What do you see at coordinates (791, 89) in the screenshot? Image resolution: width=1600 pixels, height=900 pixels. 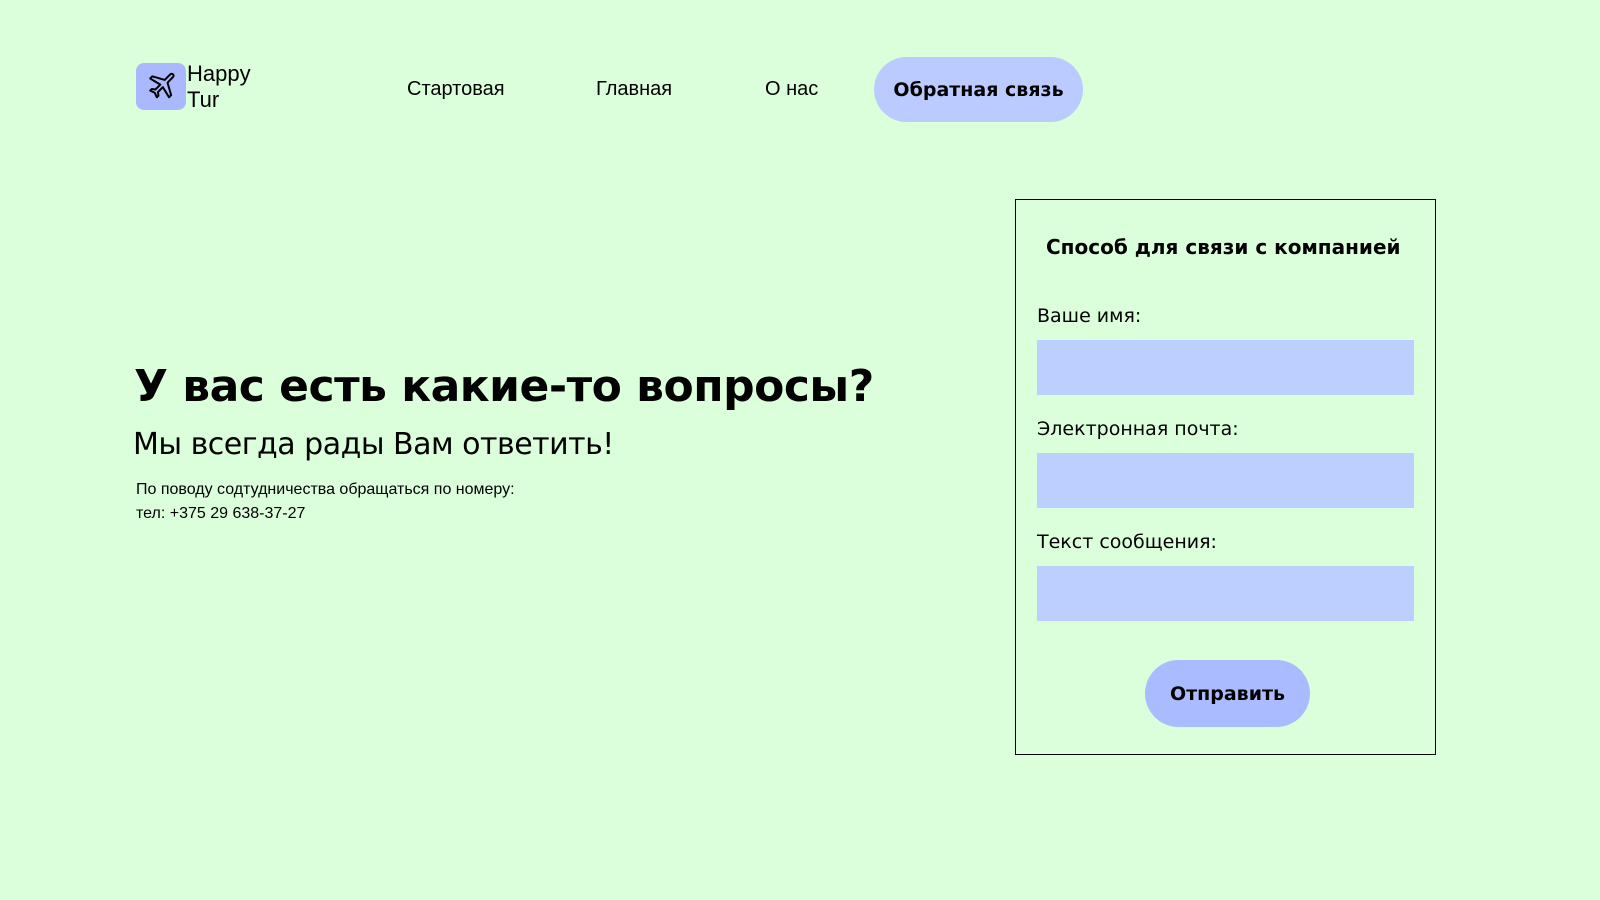 I see `nav-link-about: О нас` at bounding box center [791, 89].